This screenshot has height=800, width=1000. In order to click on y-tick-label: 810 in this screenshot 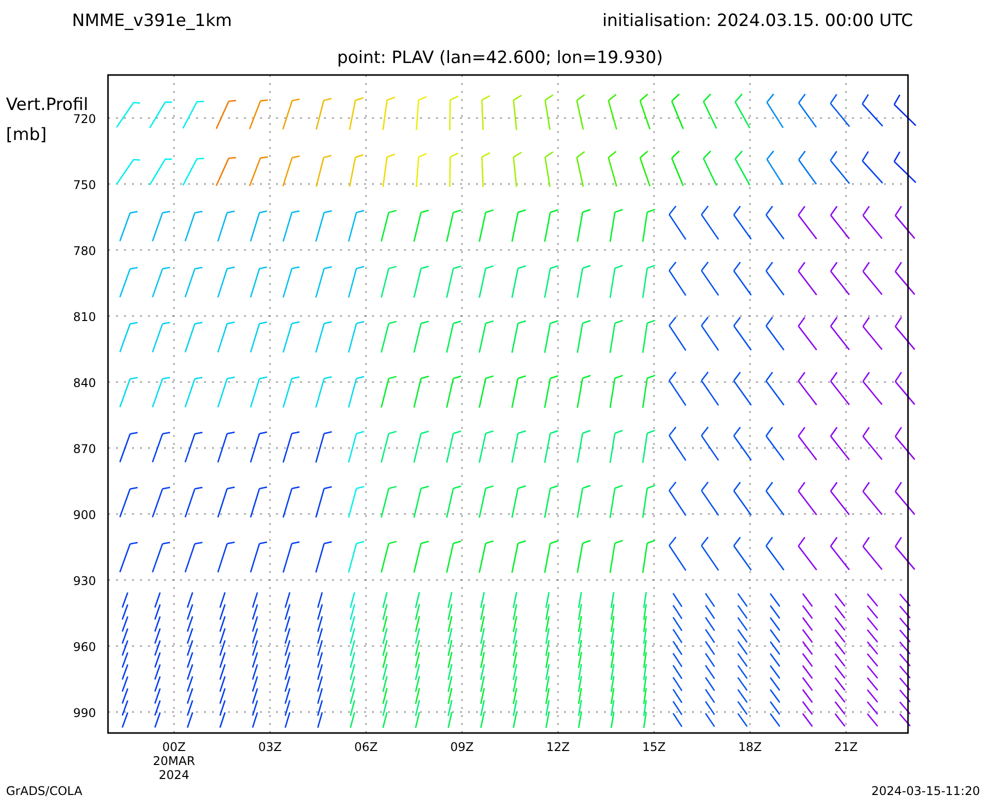, I will do `click(84, 317)`.